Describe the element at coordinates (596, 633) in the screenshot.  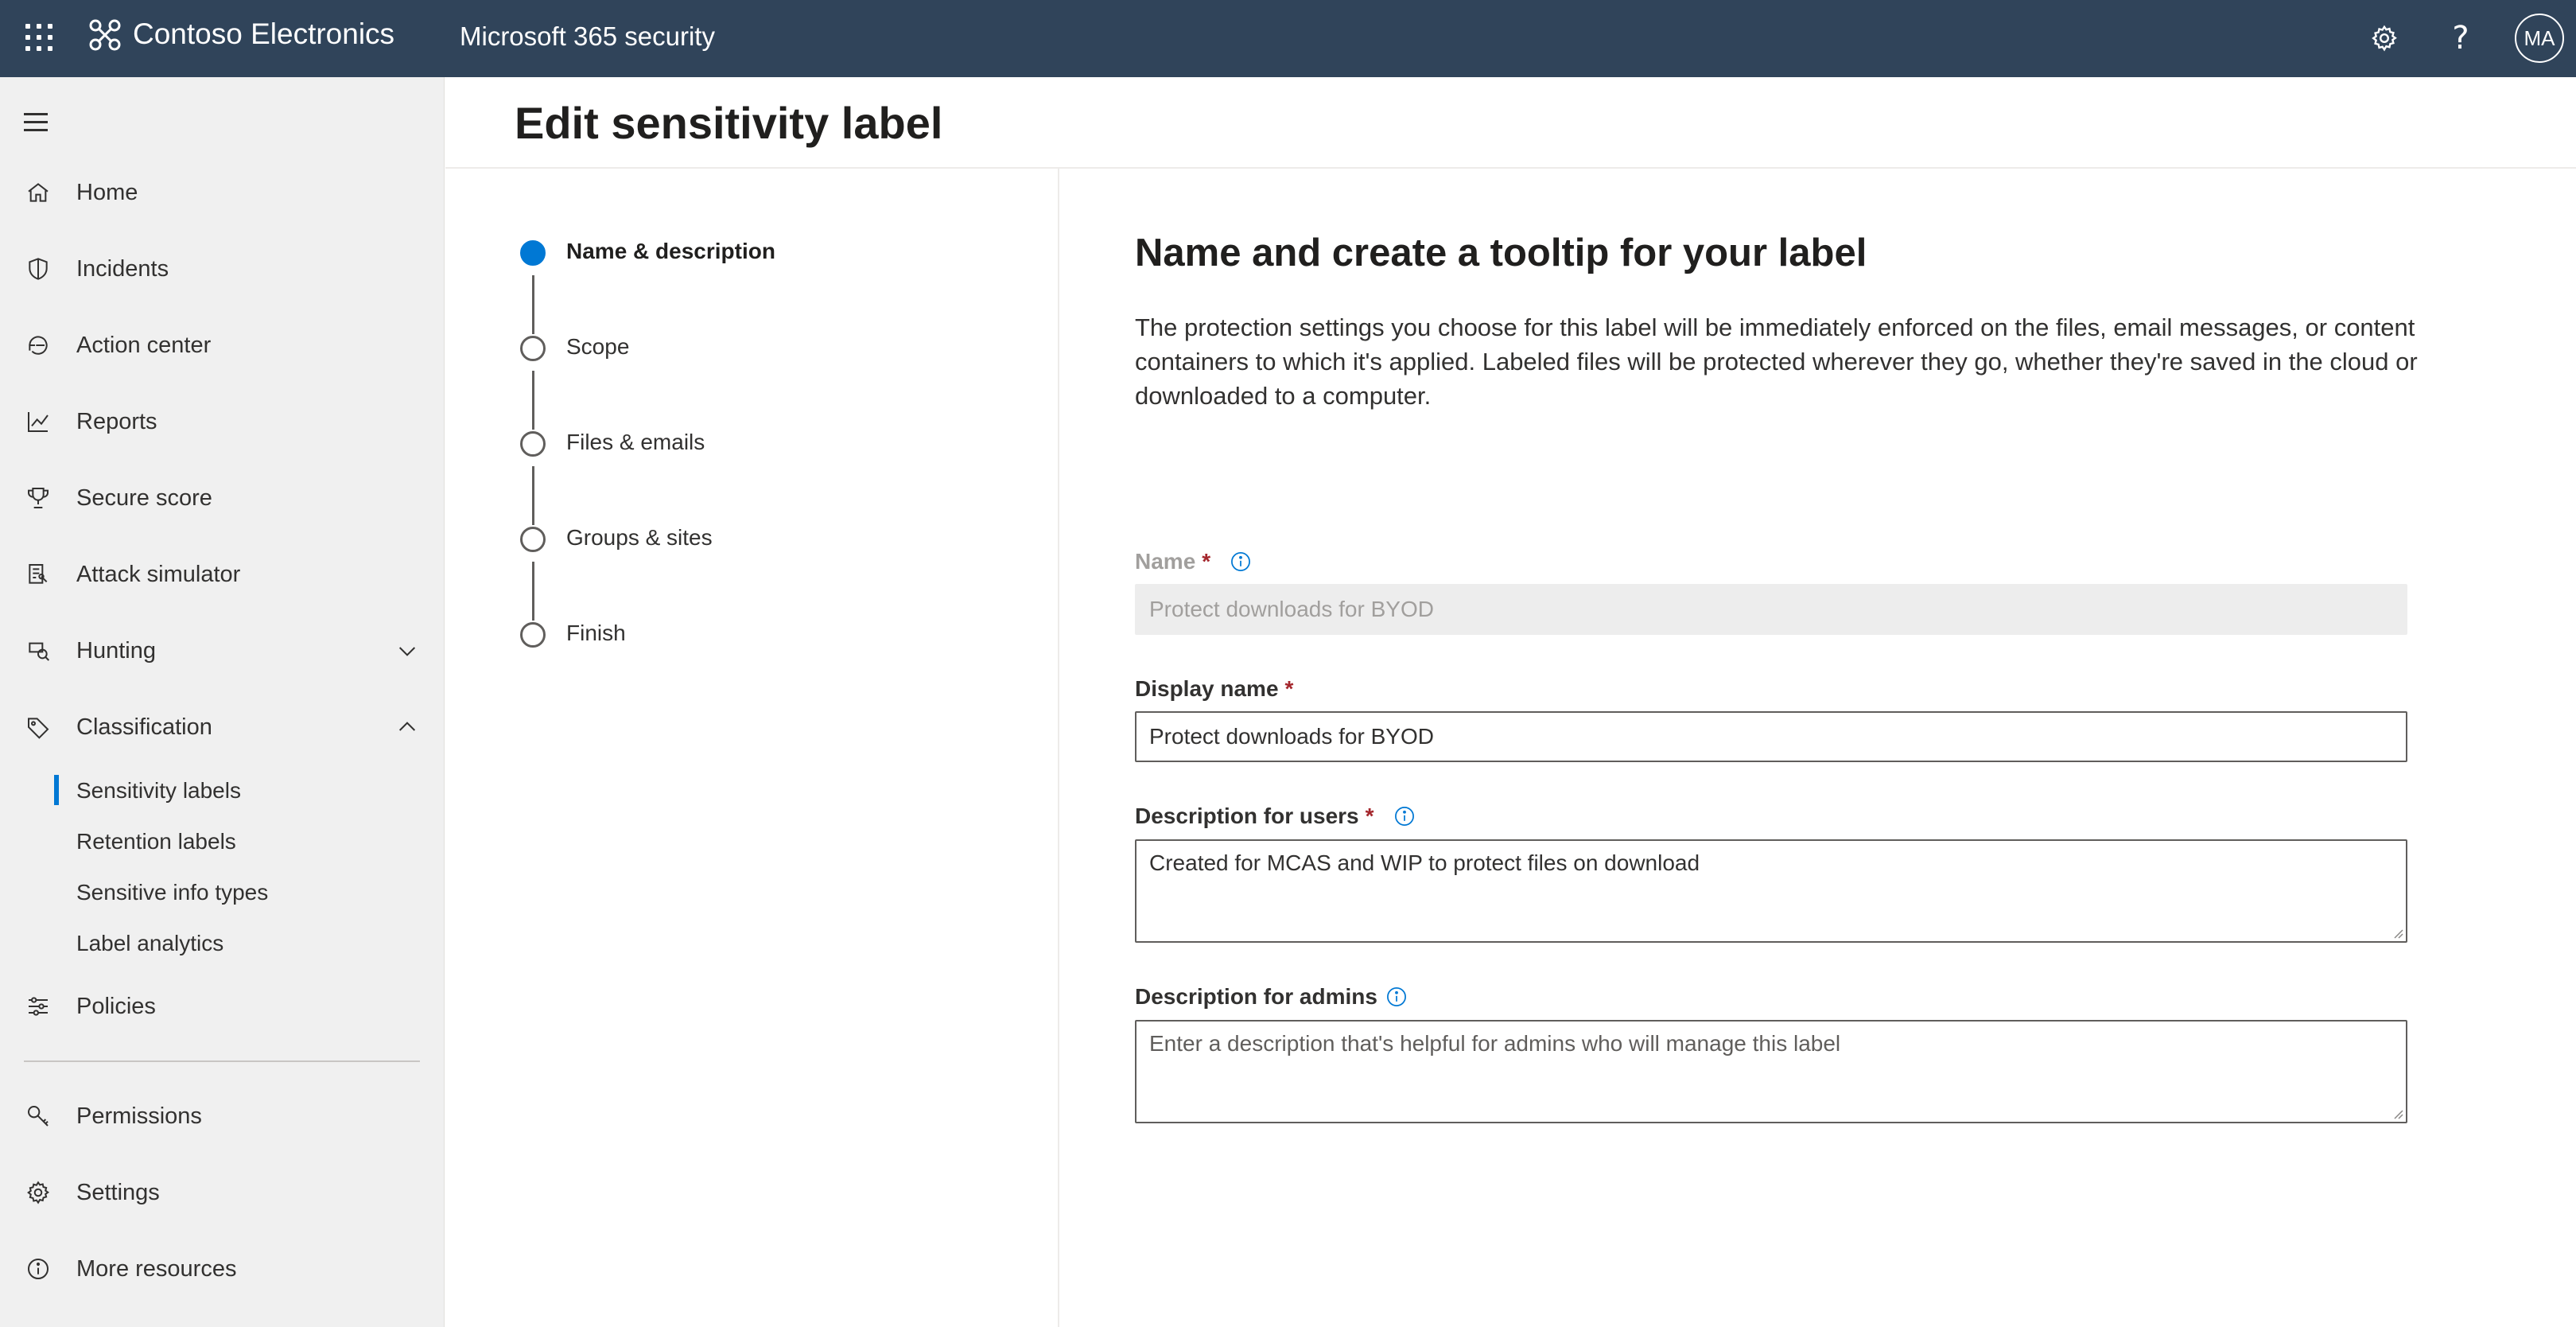
I see `step-label: Finish` at that location.